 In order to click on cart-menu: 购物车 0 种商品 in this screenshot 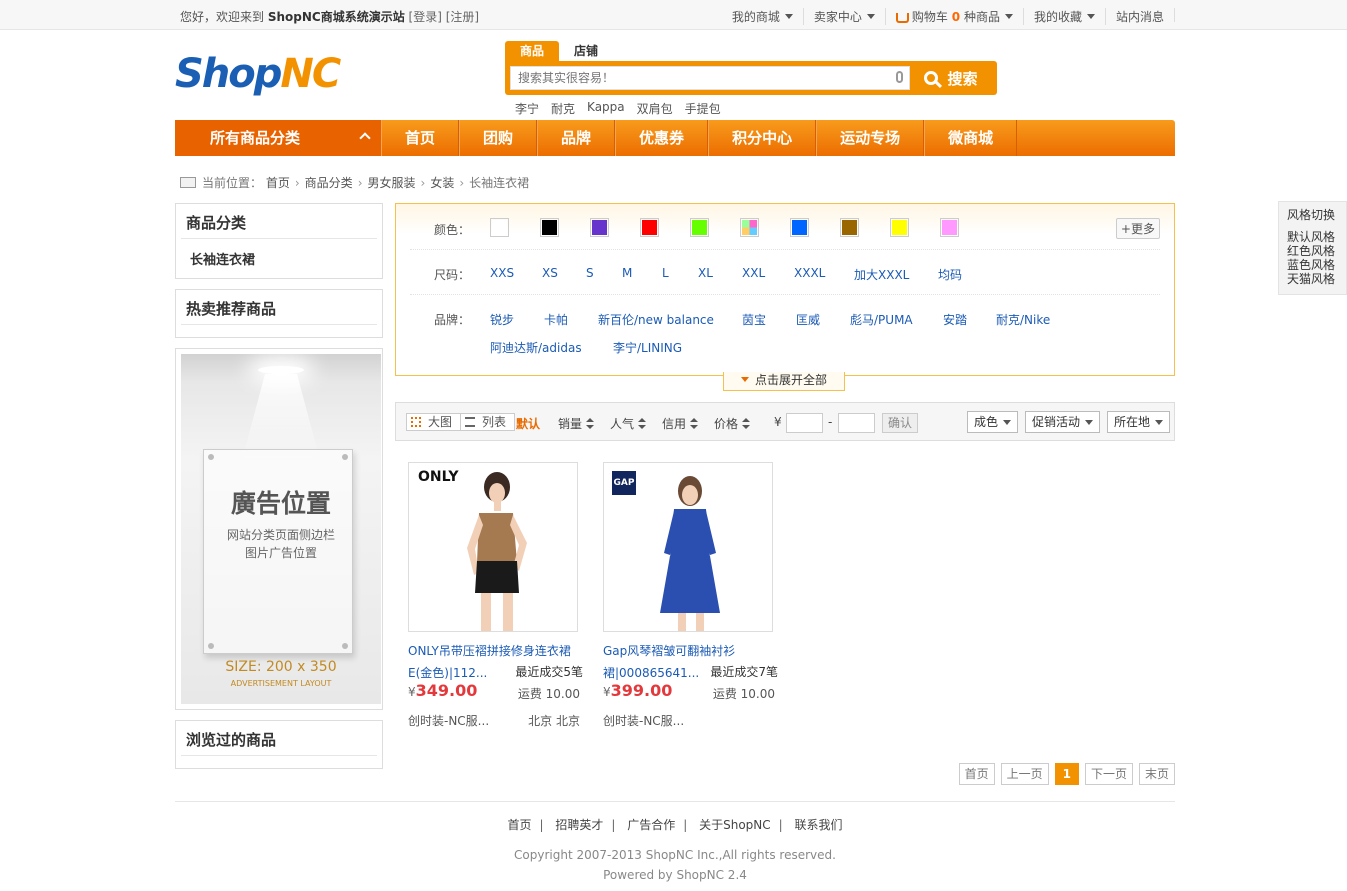, I will do `click(953, 16)`.